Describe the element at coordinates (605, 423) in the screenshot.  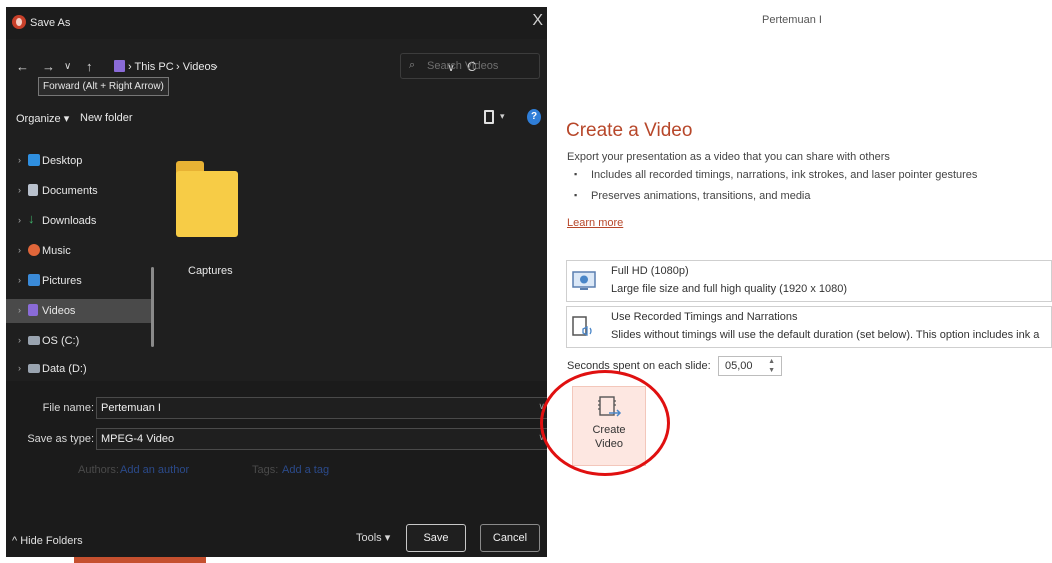
I see `highlight-circle` at that location.